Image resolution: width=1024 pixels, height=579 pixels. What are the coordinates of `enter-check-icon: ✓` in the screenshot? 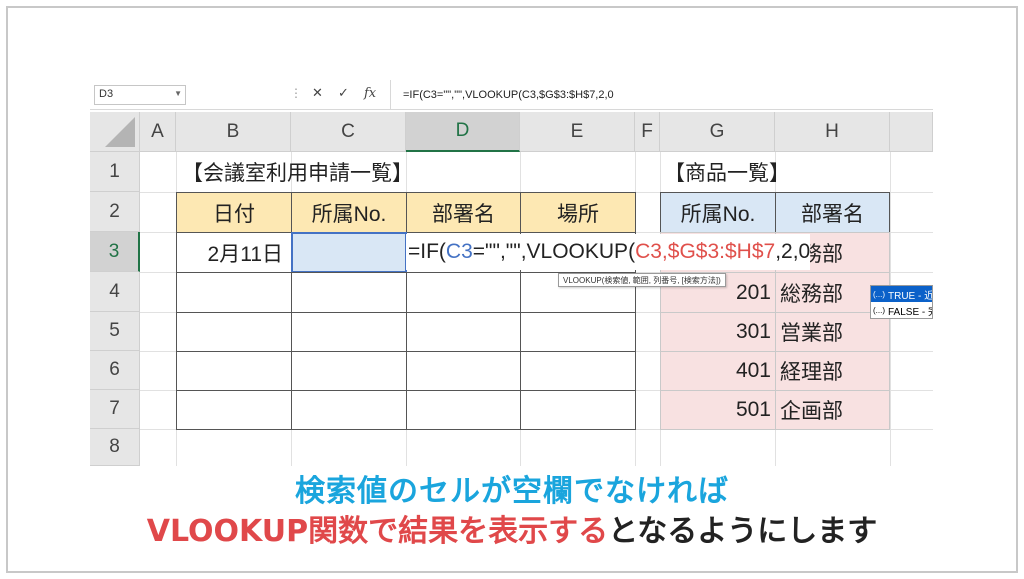 It's located at (343, 93).